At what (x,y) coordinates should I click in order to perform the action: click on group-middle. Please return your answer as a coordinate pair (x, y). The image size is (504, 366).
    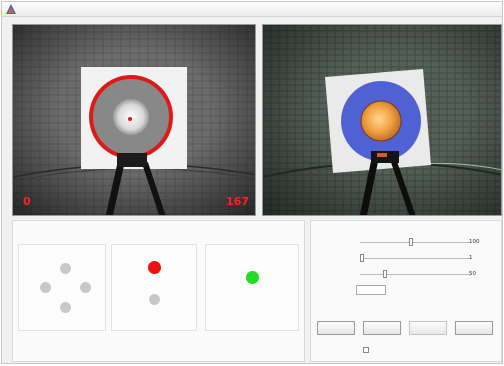
    Looking at the image, I should click on (154, 287).